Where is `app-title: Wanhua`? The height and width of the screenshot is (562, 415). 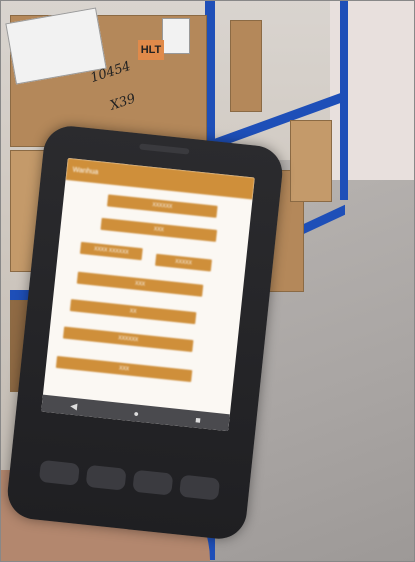
app-title: Wanhua is located at coordinates (85, 171).